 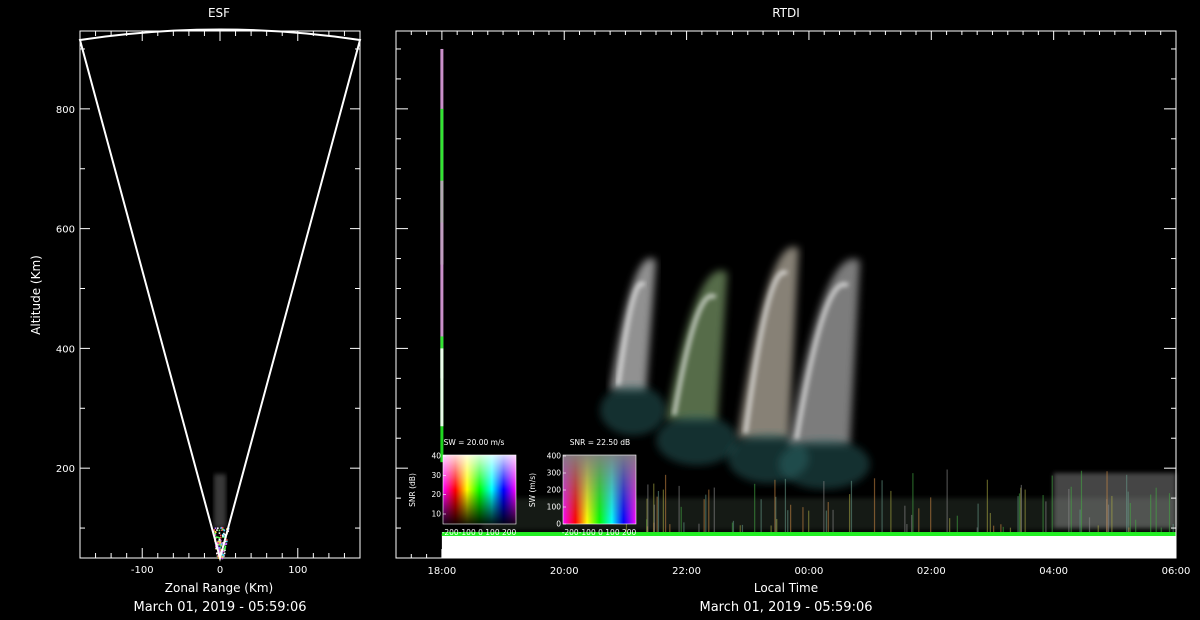 I want to click on rtdi-xtick-label: 20:00, so click(x=564, y=571).